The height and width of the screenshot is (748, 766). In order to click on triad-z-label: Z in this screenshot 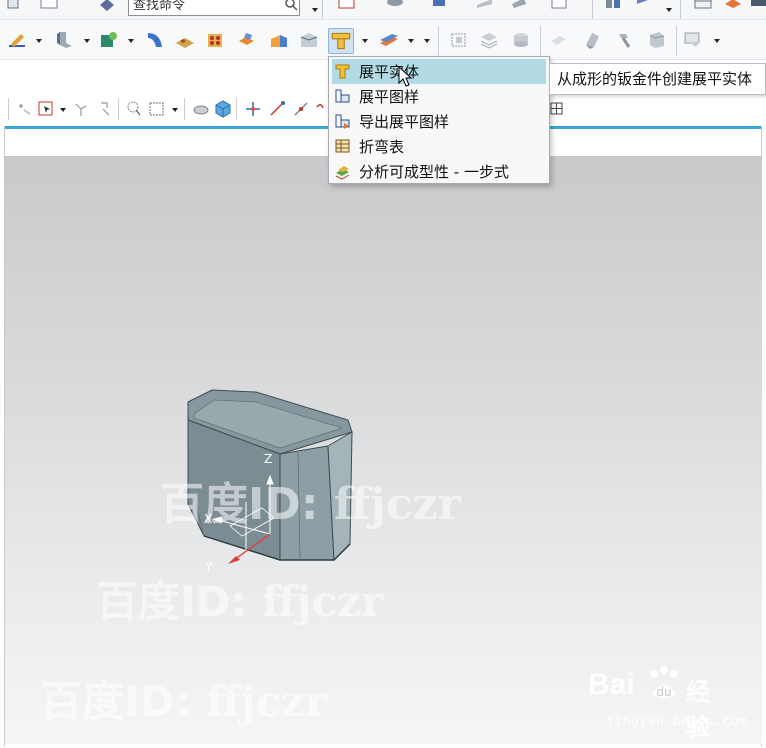, I will do `click(268, 459)`.